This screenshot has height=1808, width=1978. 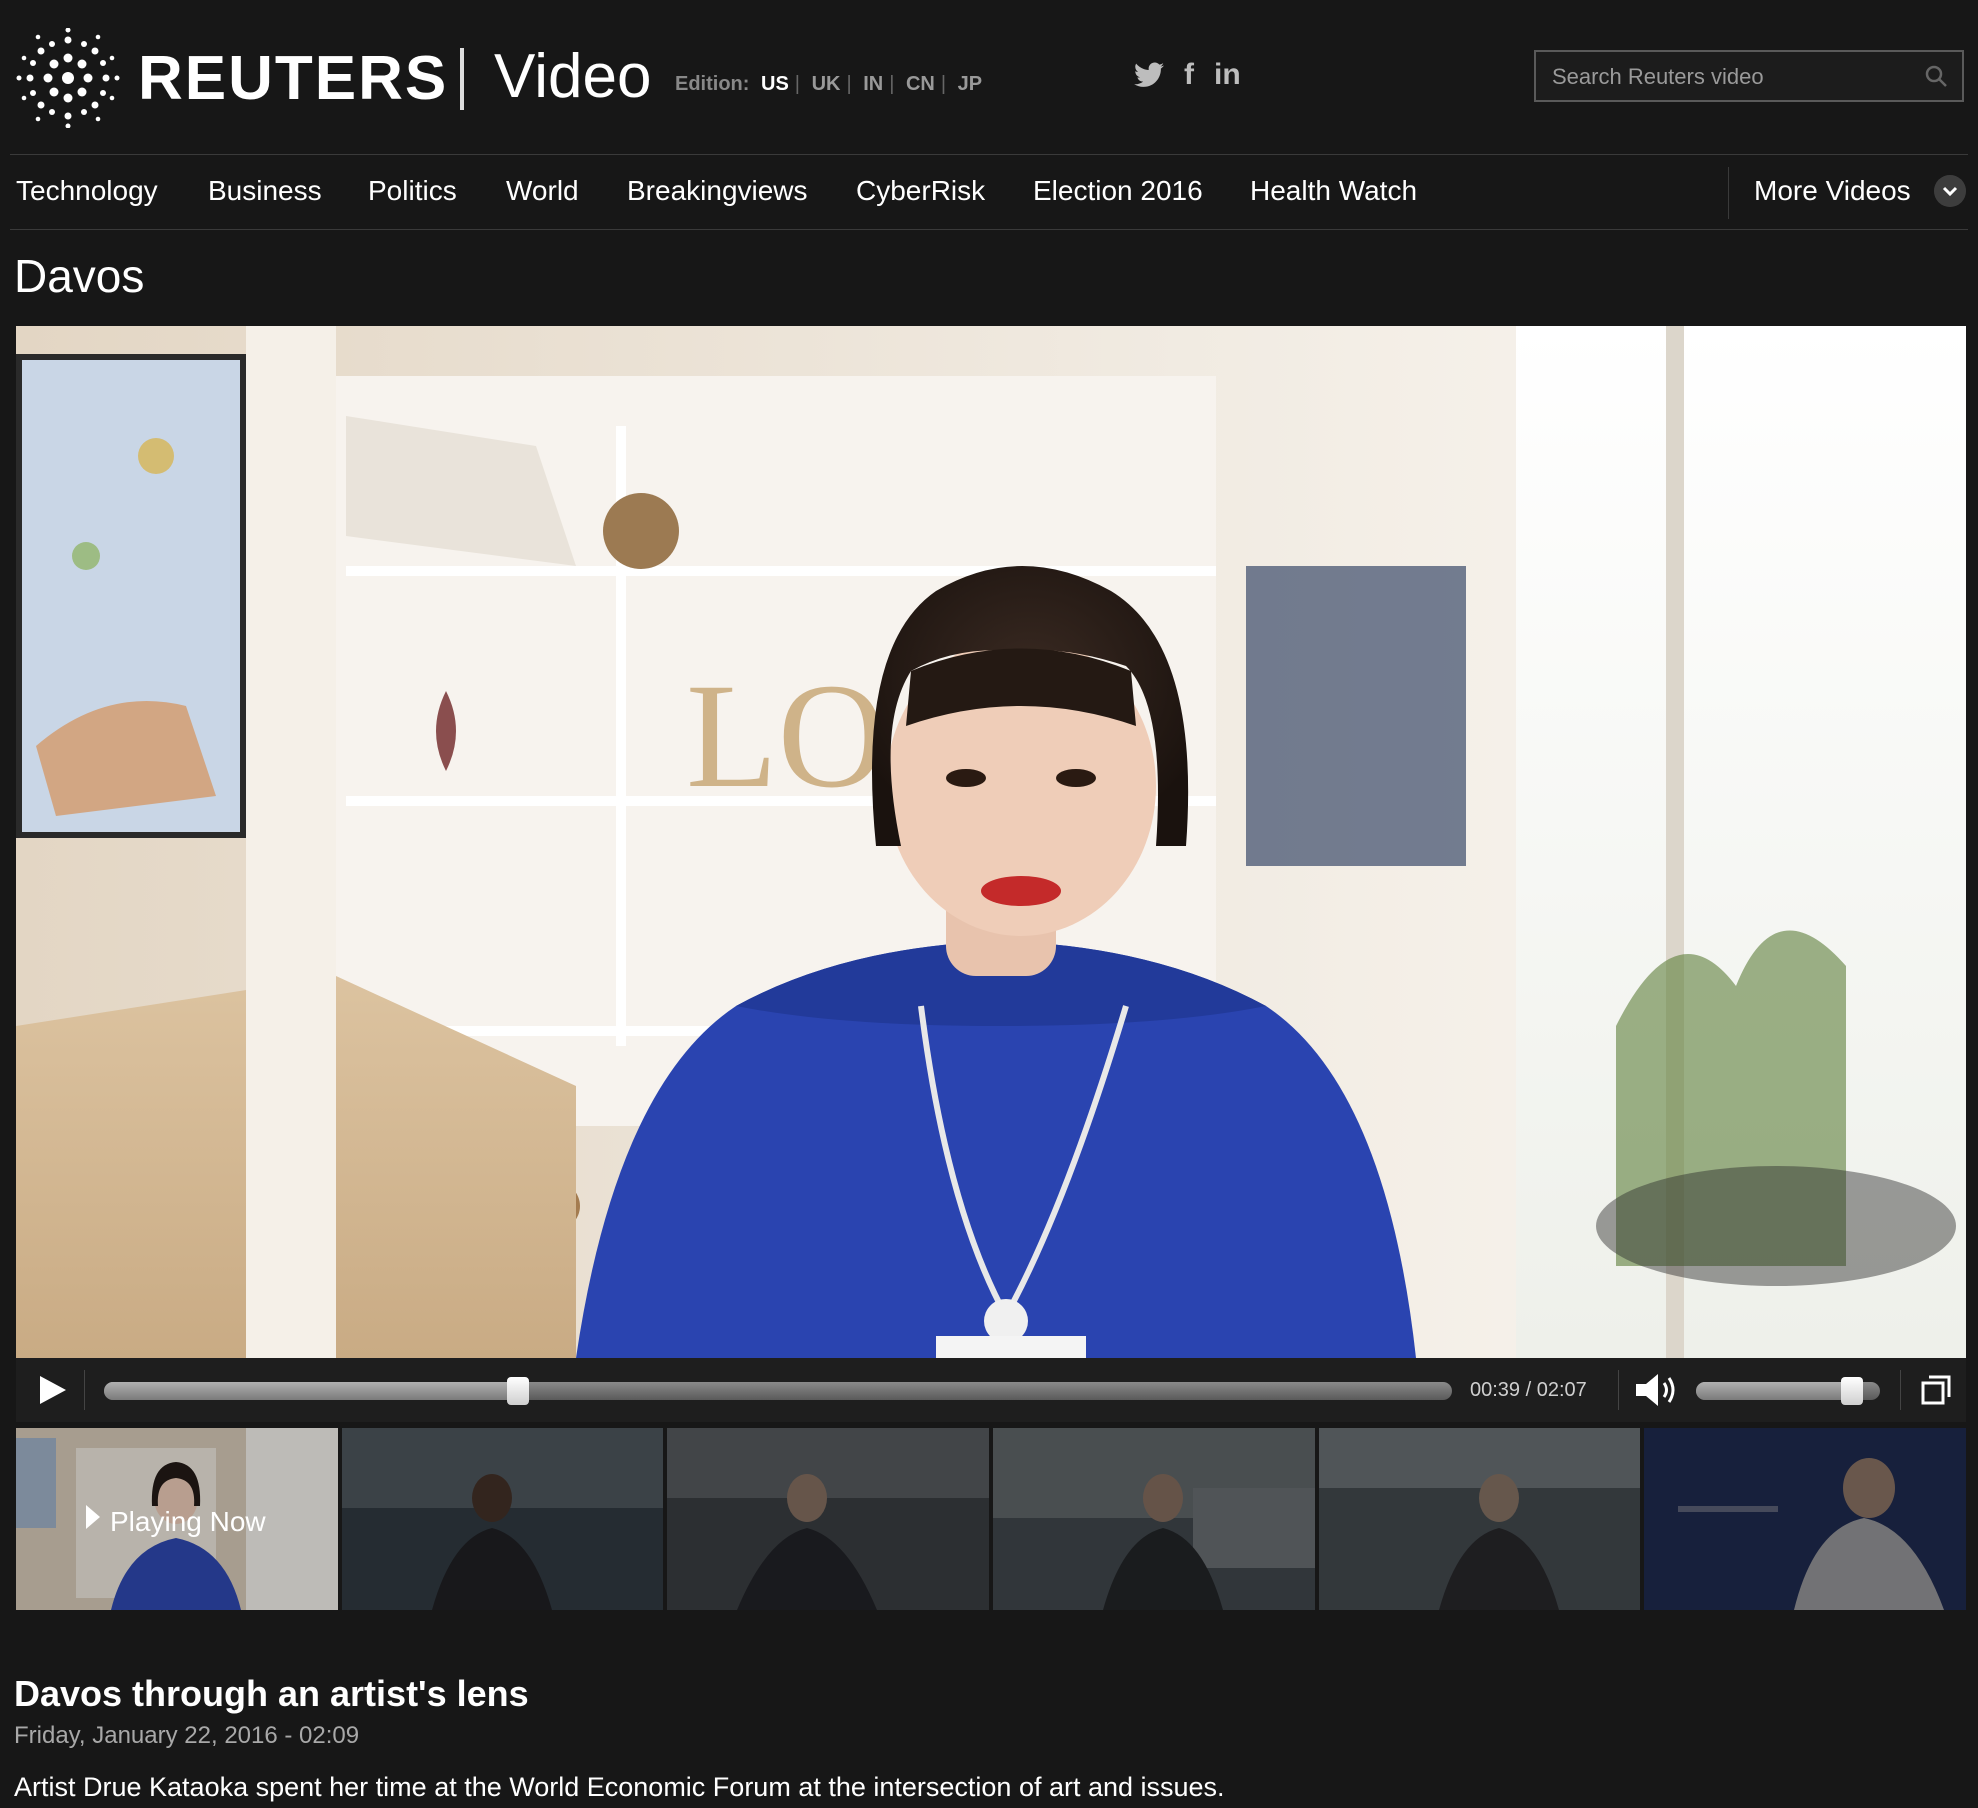 I want to click on nav-business: Business, so click(x=265, y=191).